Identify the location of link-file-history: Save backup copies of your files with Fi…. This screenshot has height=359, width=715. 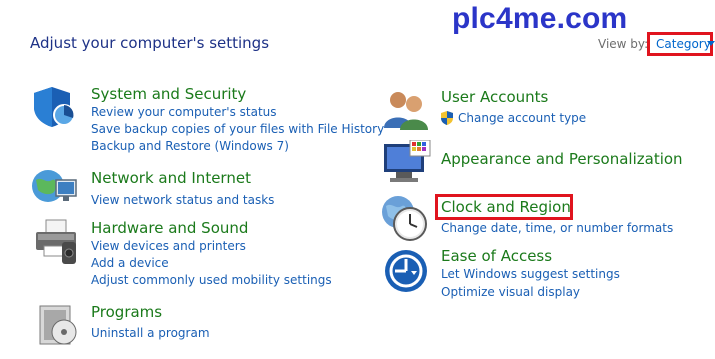
(237, 129).